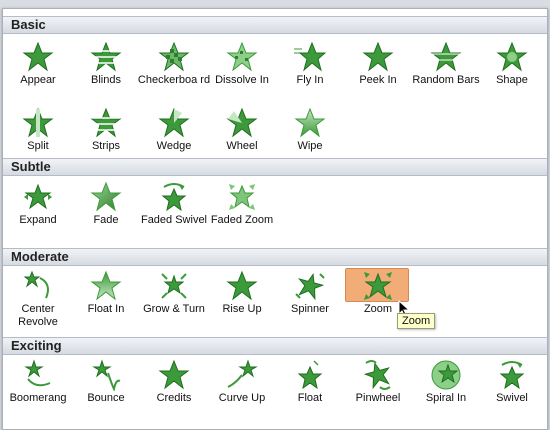  I want to click on effect-fade: Fade, so click(106, 212).